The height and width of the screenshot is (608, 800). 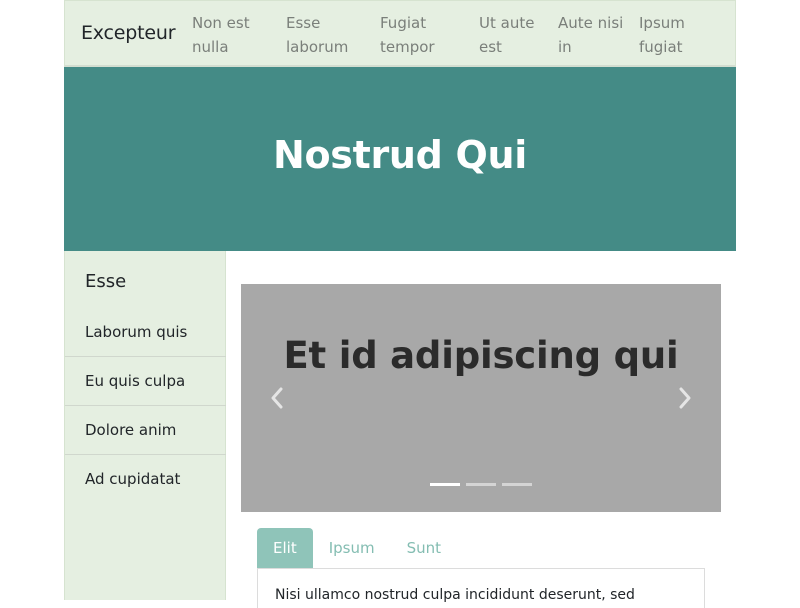 I want to click on carousel-prev-button, so click(x=277, y=398).